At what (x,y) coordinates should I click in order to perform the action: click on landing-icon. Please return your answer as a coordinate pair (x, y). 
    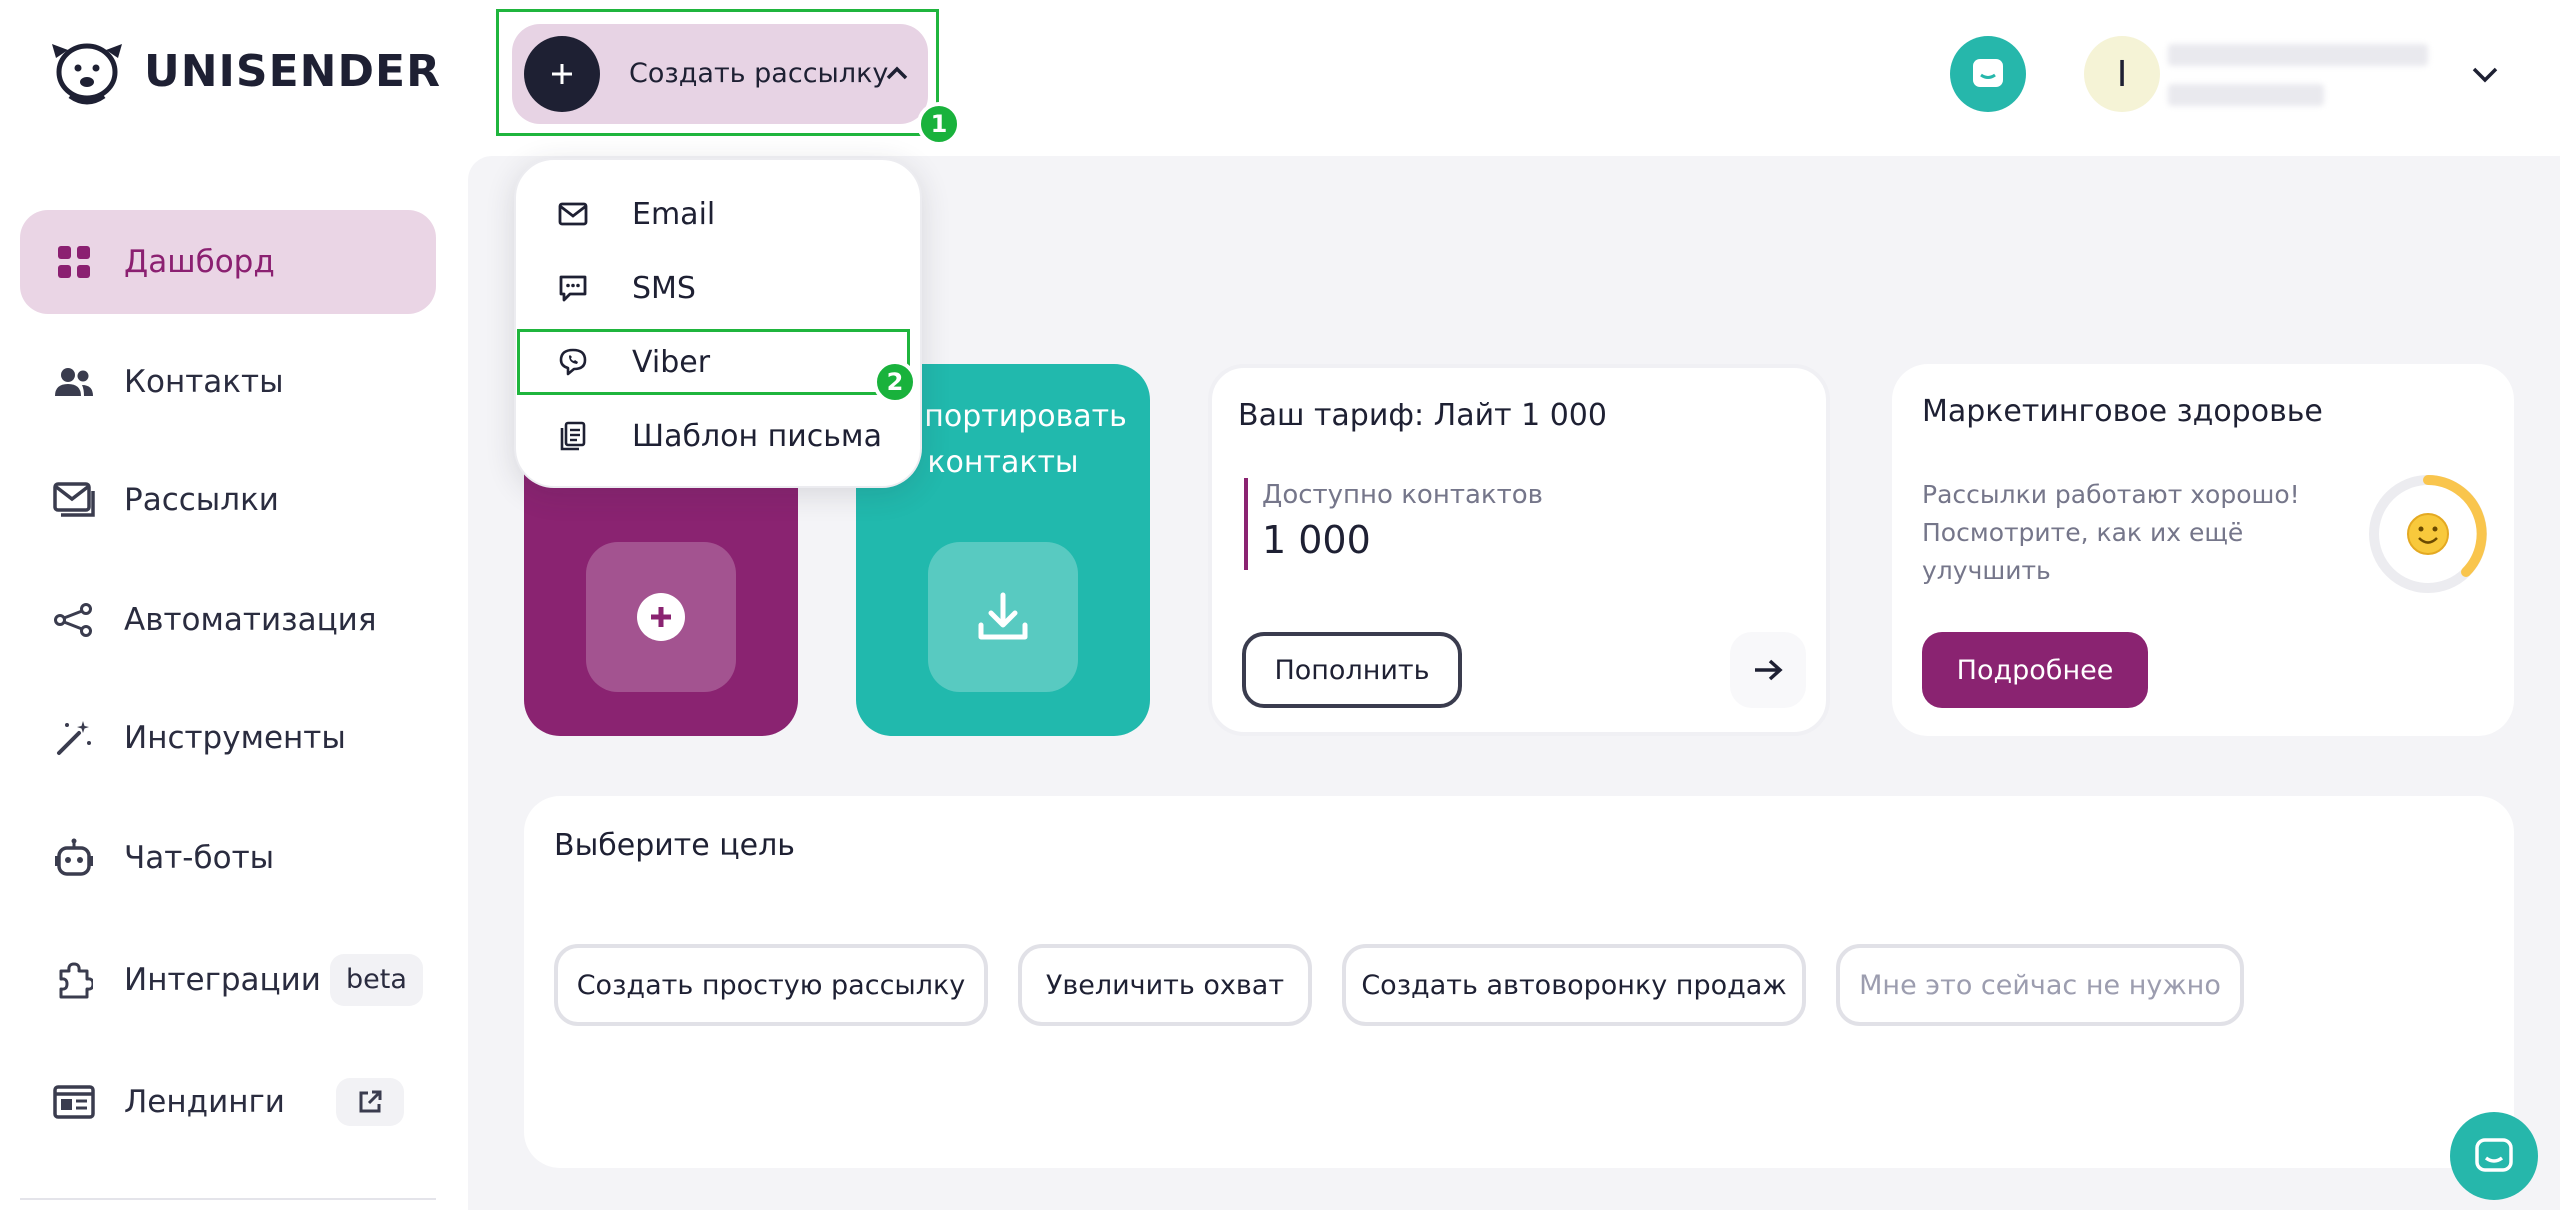
    Looking at the image, I should click on (74, 1102).